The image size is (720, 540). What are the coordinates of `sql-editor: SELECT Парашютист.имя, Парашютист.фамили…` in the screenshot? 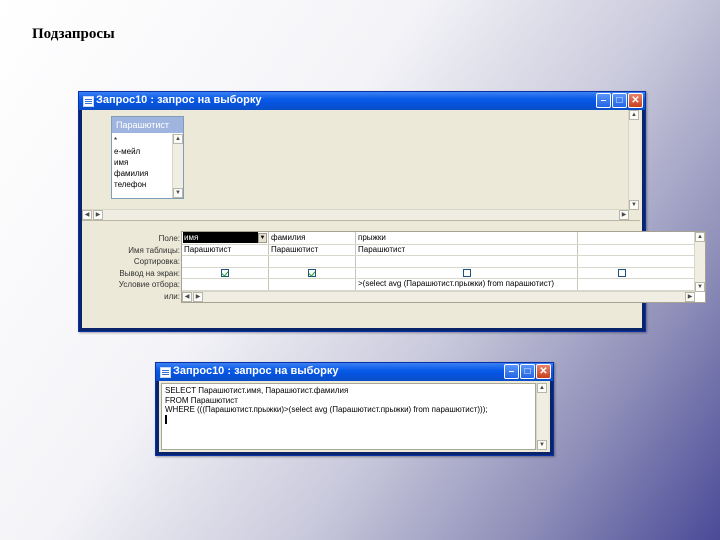 It's located at (348, 416).